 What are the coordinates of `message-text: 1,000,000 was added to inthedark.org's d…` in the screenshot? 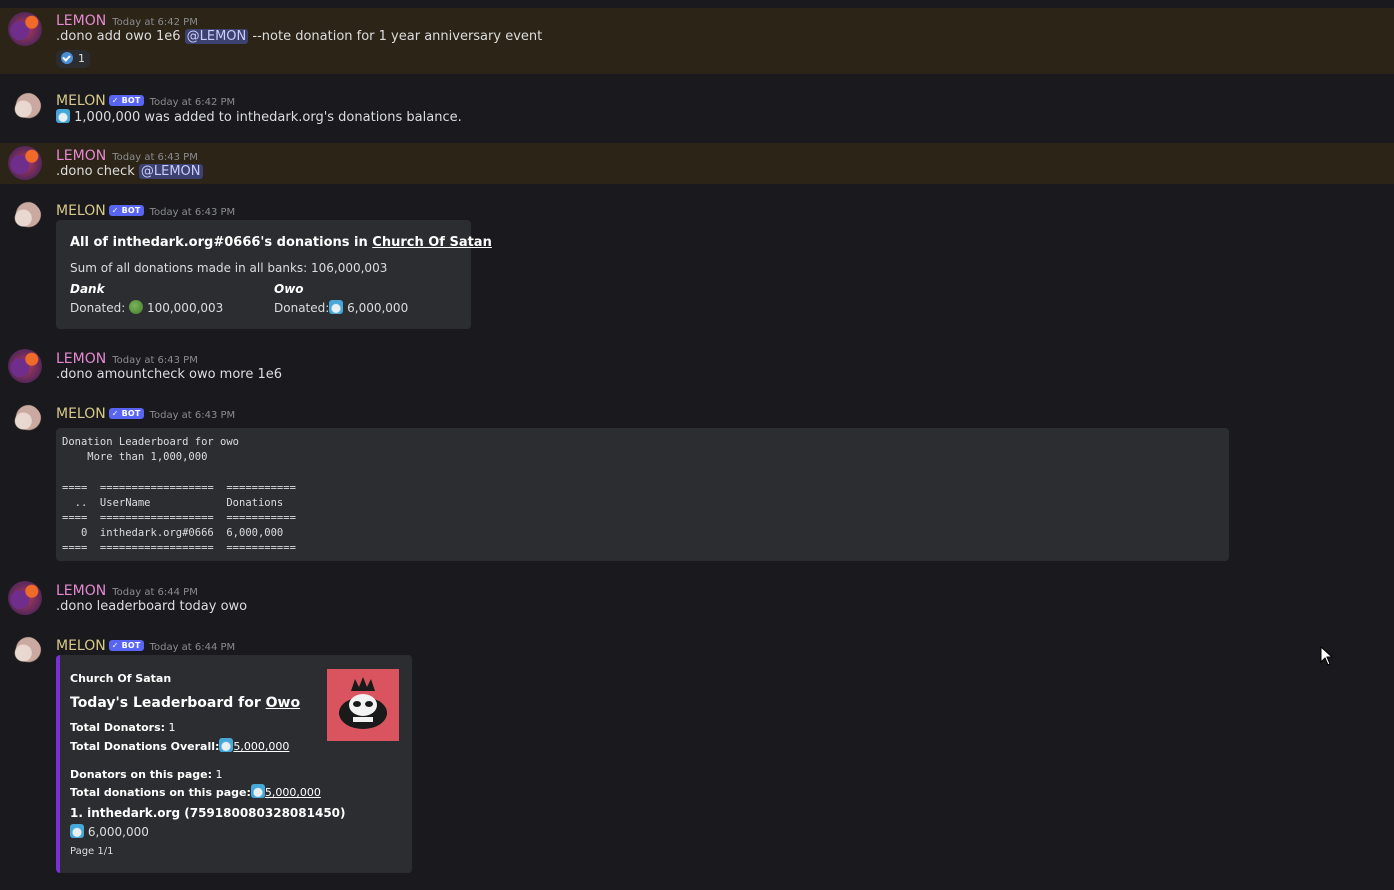 It's located at (259, 117).